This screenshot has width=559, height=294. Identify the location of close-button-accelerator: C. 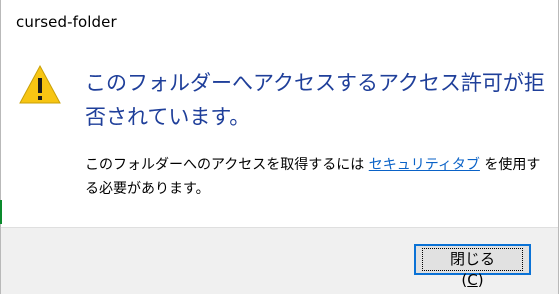
(472, 280).